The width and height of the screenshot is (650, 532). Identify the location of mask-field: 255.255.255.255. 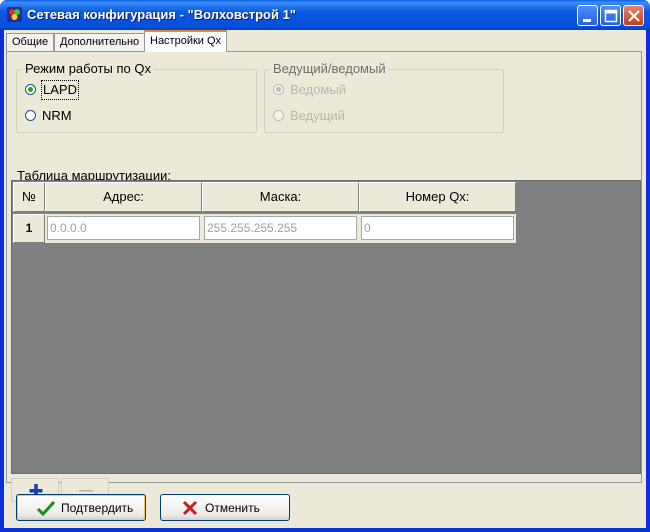
(280, 228).